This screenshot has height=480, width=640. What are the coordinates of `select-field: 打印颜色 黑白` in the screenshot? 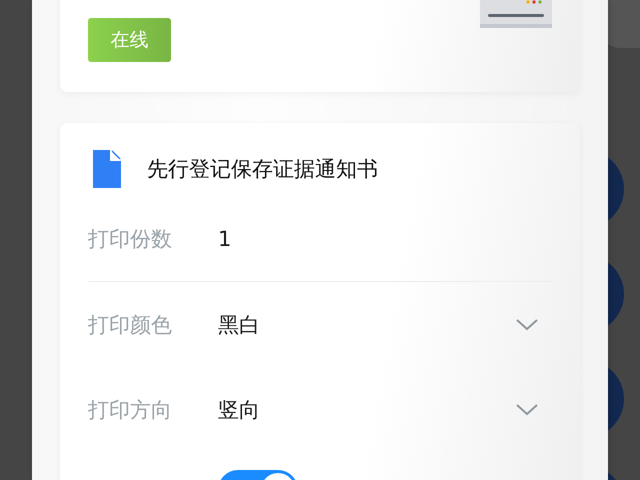 It's located at (320, 324).